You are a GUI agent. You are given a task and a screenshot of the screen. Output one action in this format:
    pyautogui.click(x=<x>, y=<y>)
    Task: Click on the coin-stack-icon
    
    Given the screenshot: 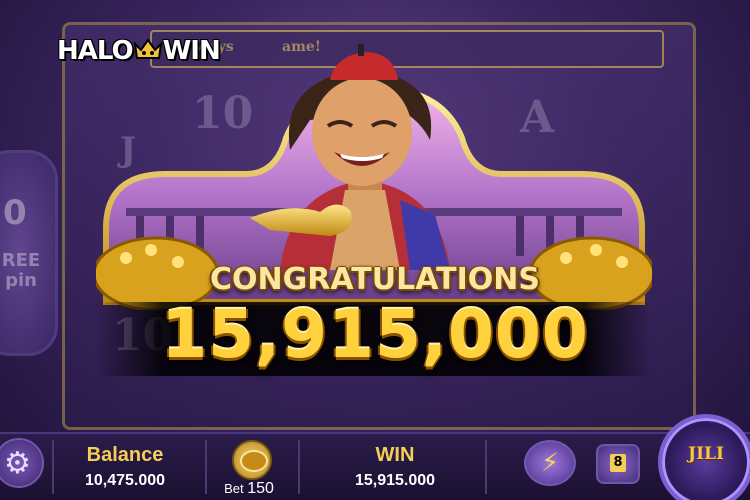 What is the action you would take?
    pyautogui.click(x=254, y=461)
    